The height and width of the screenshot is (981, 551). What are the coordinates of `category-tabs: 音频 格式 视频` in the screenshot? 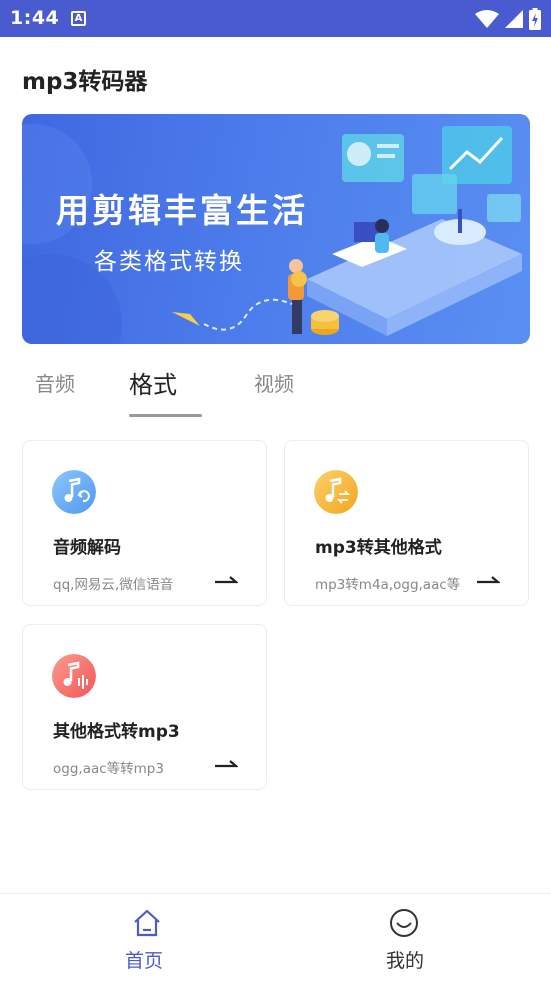 It's located at (275, 390).